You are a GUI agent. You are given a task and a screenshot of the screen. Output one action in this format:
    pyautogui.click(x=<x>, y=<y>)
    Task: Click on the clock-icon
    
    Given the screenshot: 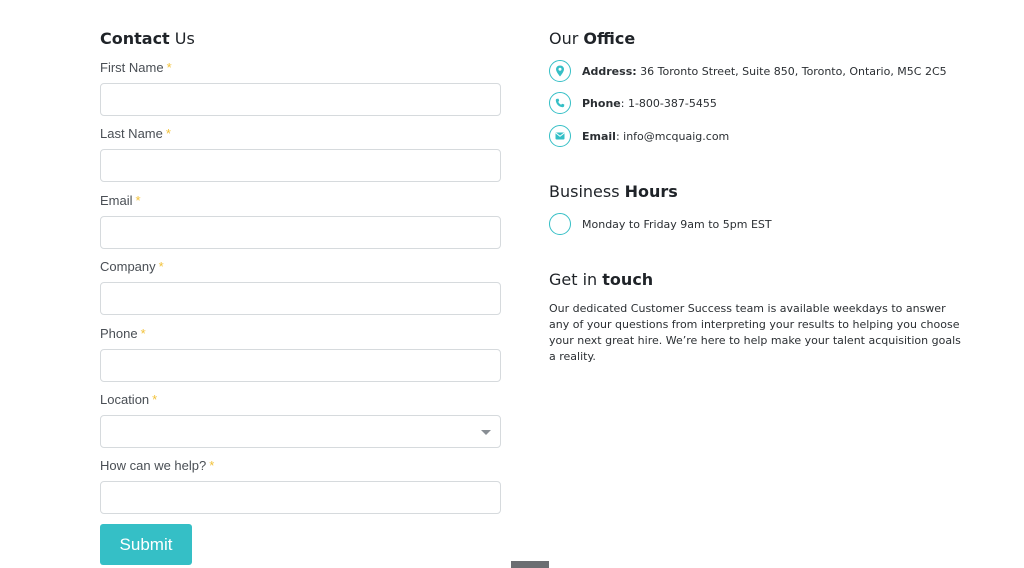 What is the action you would take?
    pyautogui.click(x=560, y=224)
    